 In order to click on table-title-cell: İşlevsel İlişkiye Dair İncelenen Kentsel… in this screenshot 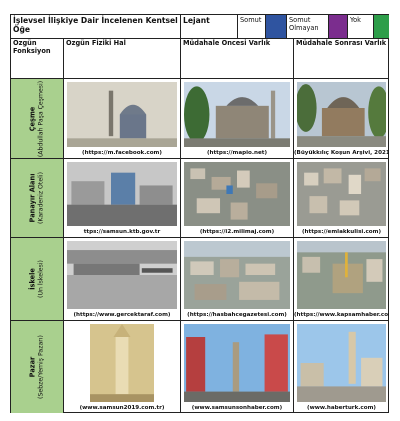, I will do `click(96, 27)`.